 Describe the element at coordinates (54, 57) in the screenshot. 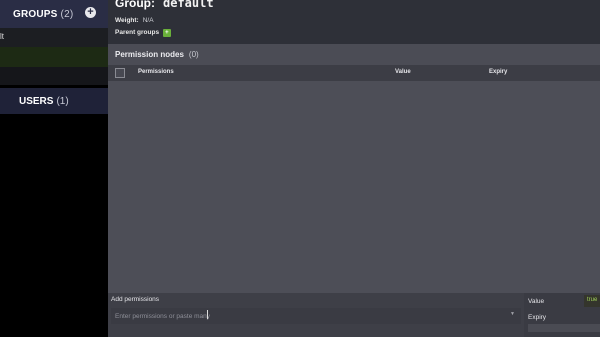

I see `group-item-selected` at that location.